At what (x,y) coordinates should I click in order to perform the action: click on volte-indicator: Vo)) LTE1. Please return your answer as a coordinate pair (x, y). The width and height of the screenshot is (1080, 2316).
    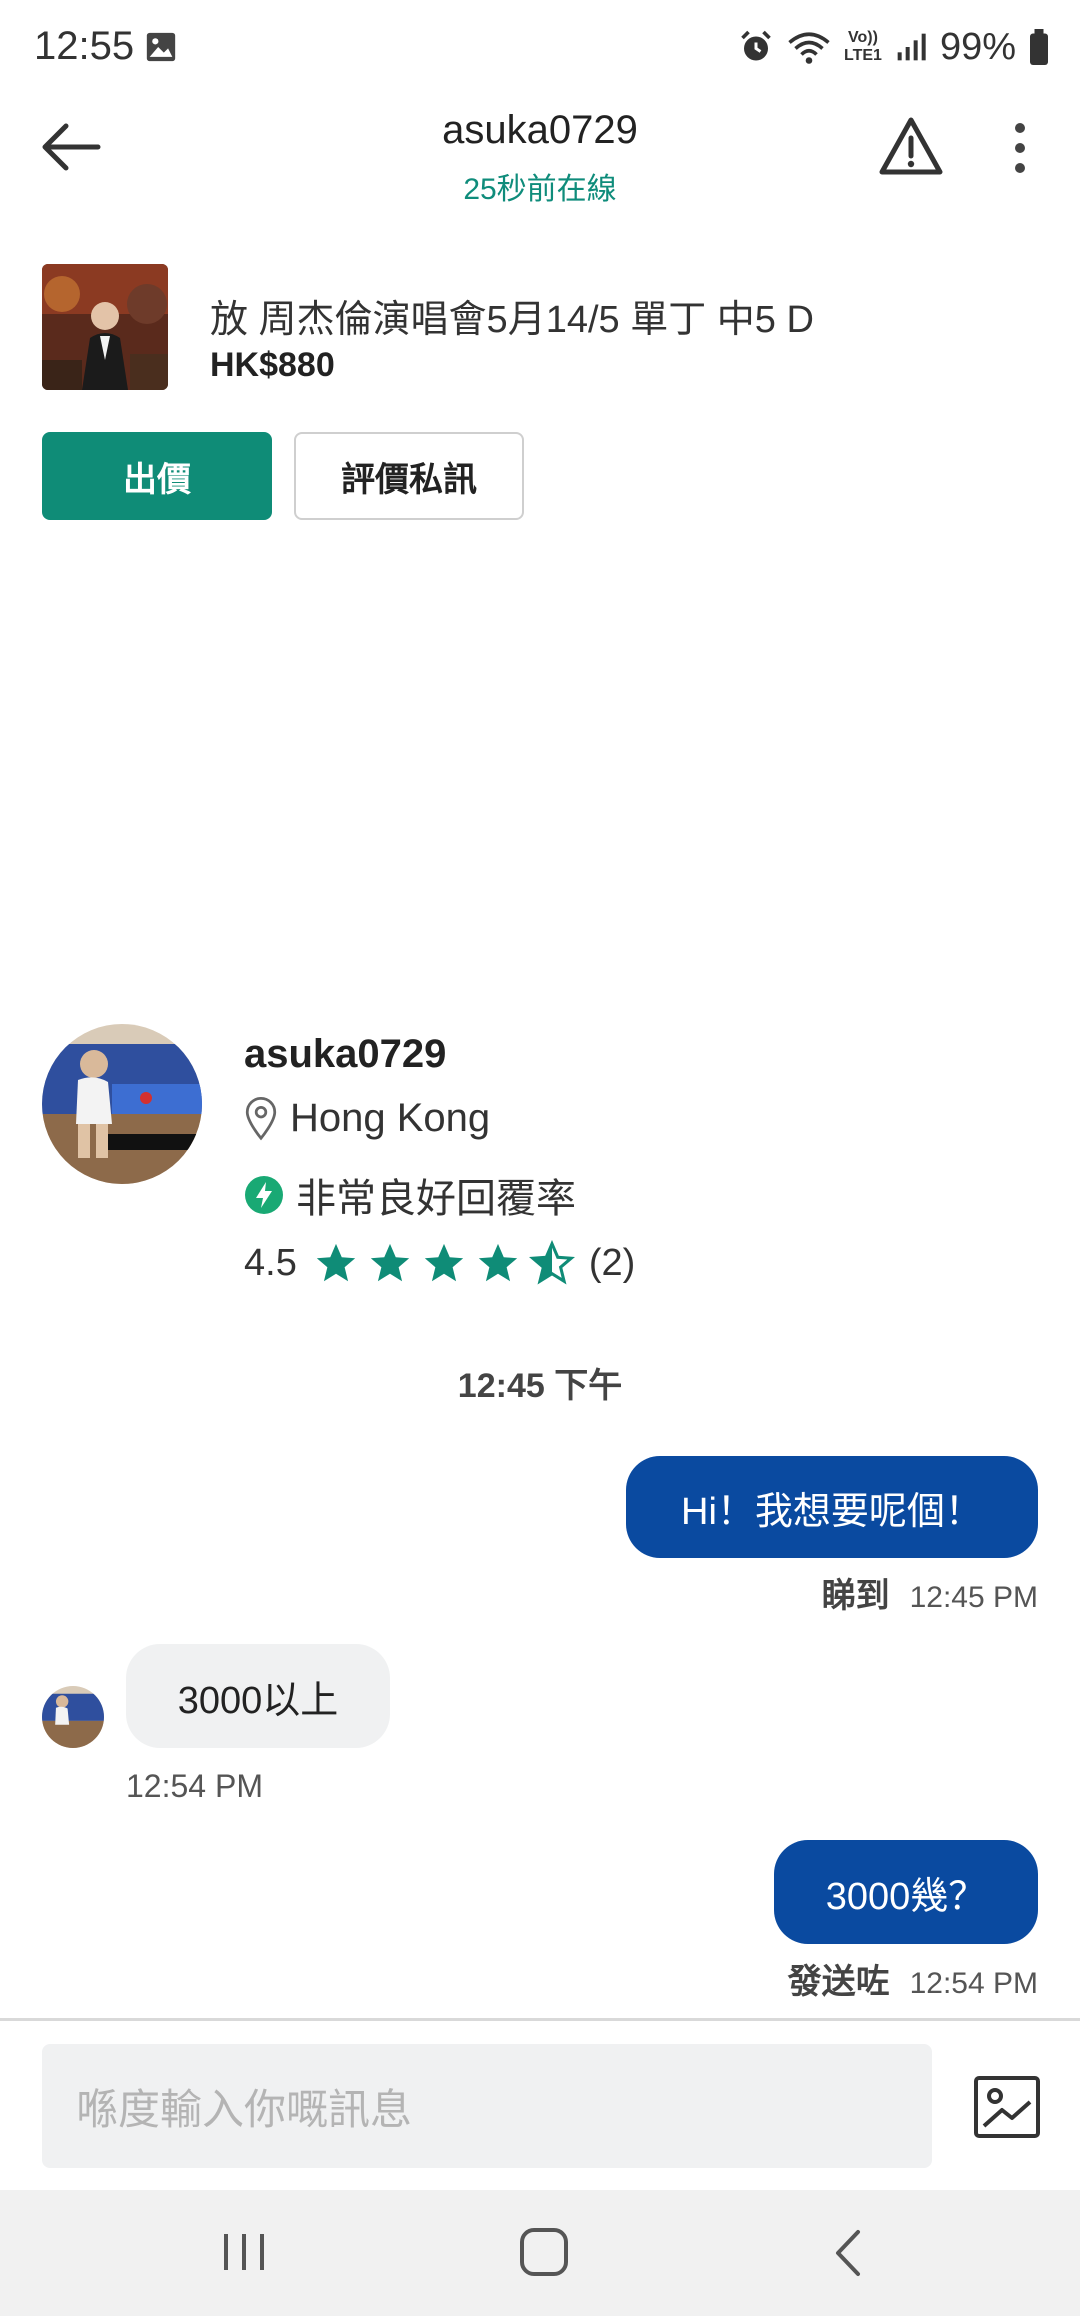
    Looking at the image, I should click on (863, 46).